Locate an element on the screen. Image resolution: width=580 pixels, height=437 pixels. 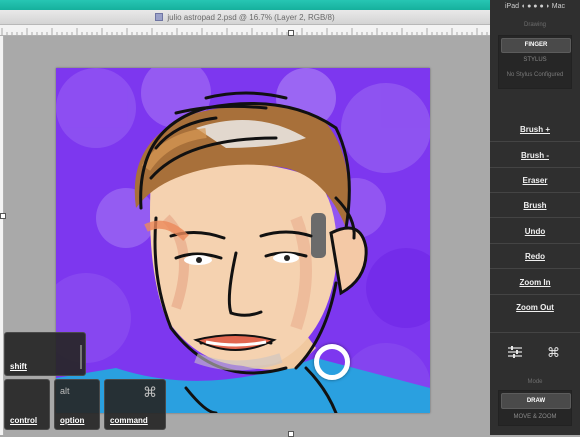
command-shortcut-icon: ⌘ is located at coordinates (553, 353).